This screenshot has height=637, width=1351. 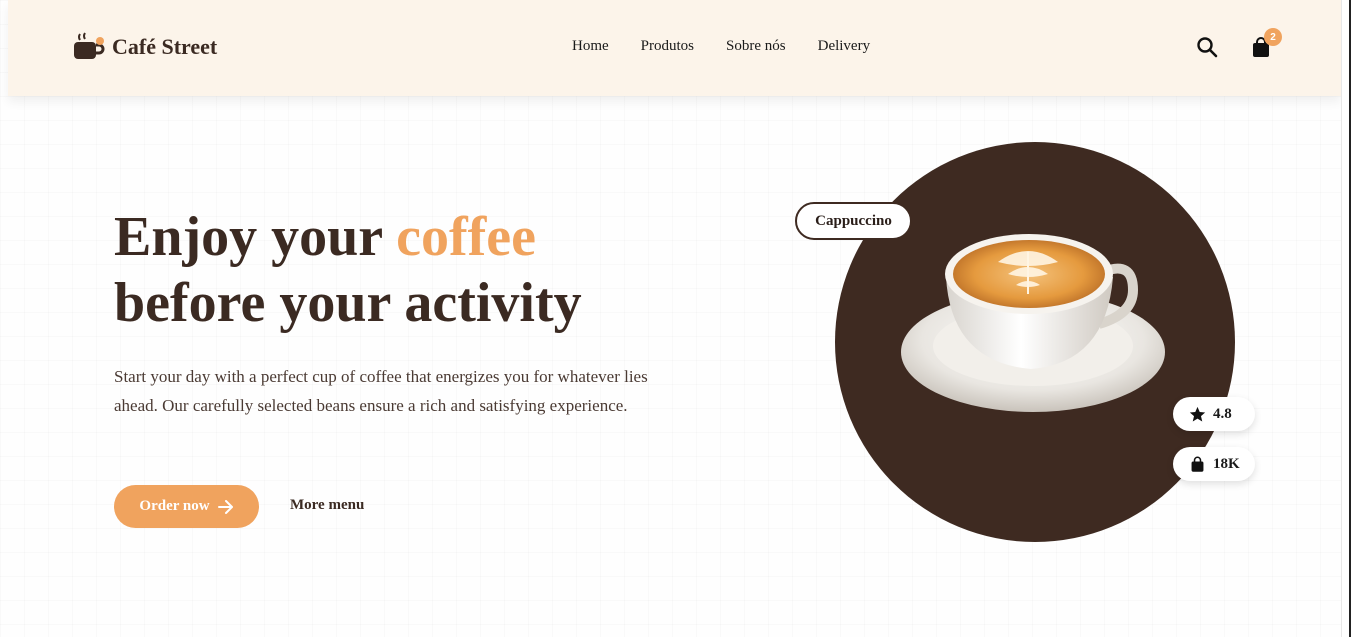 What do you see at coordinates (1197, 414) in the screenshot?
I see `star-icon` at bounding box center [1197, 414].